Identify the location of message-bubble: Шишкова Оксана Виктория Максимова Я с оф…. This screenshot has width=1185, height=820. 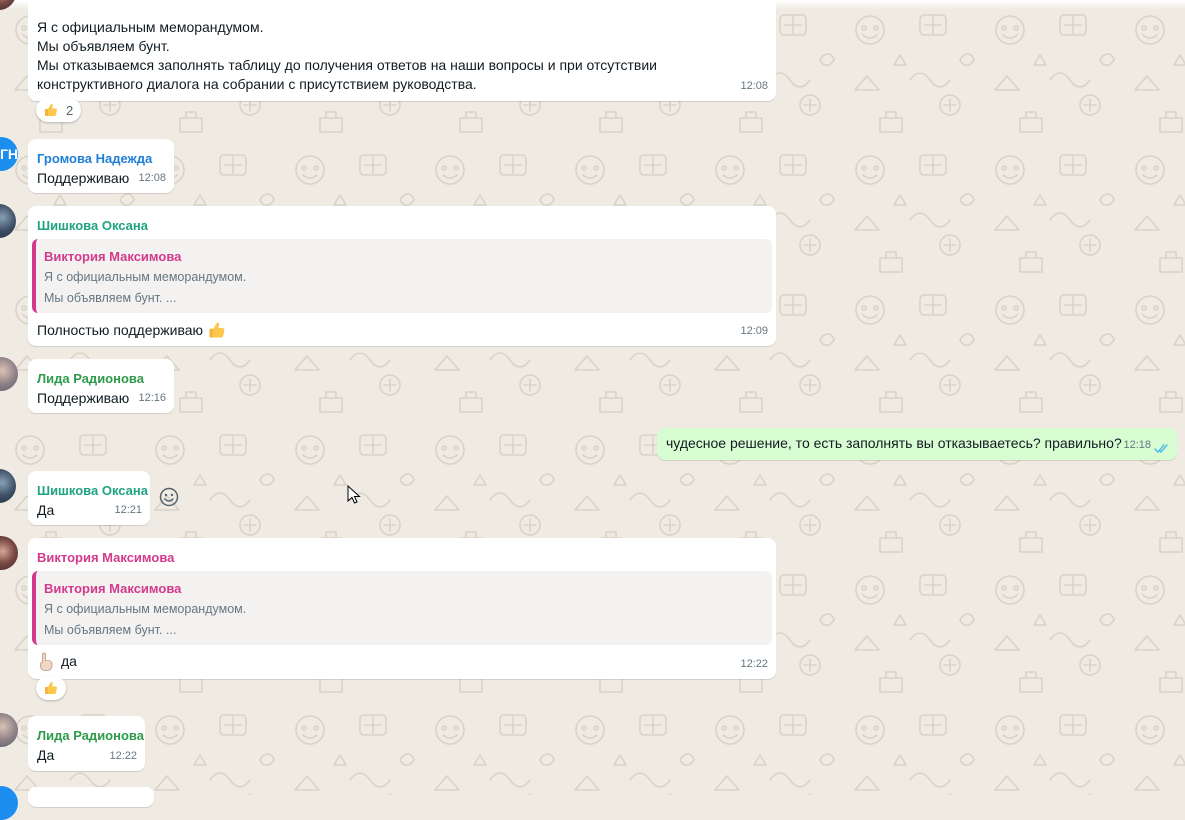
(402, 276).